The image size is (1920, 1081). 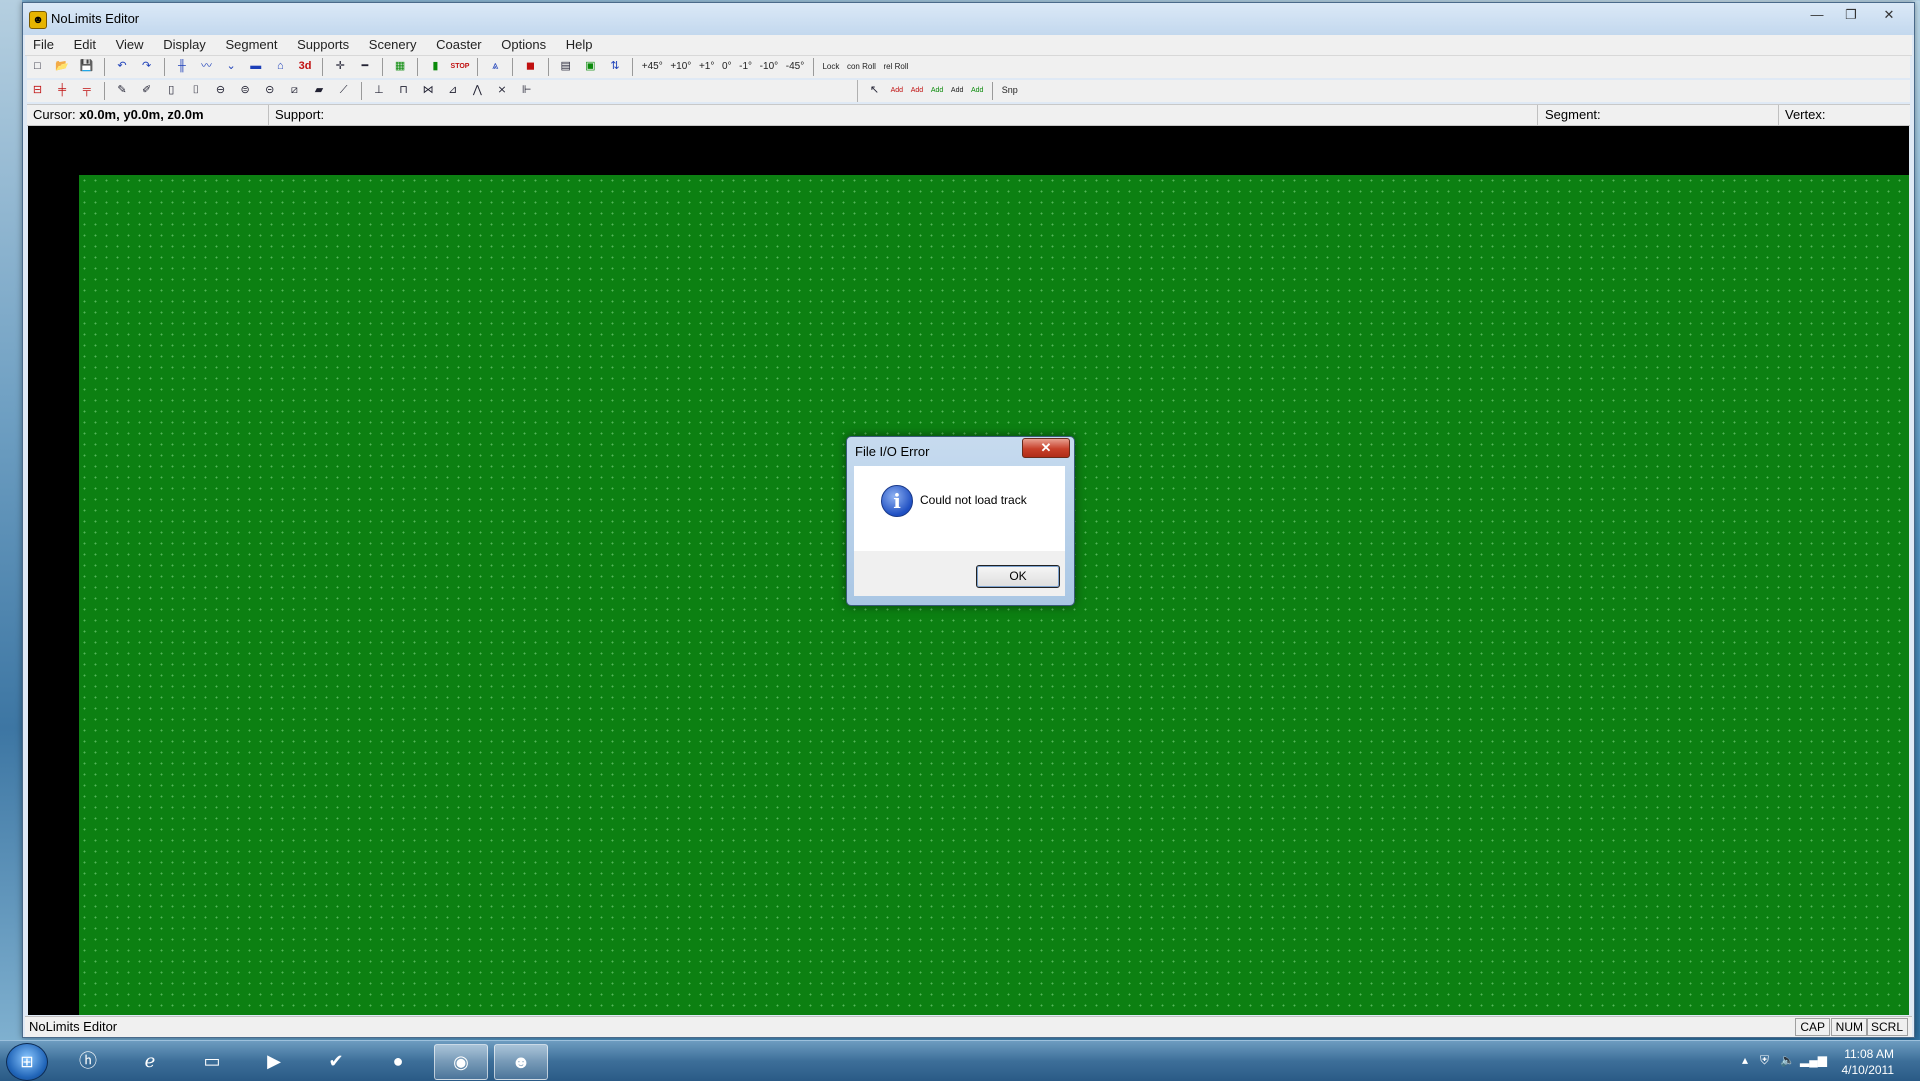 What do you see at coordinates (403, 90) in the screenshot?
I see `support-frame-icon: ⊓` at bounding box center [403, 90].